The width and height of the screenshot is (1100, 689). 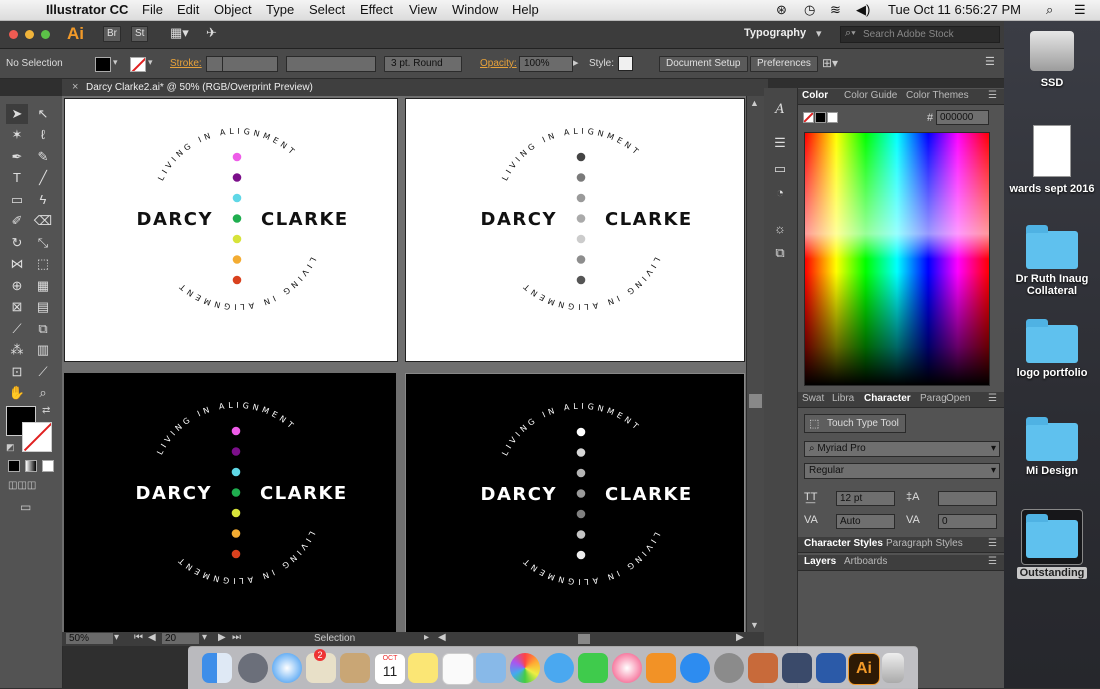 What do you see at coordinates (43, 243) in the screenshot?
I see `scale-tool-icon: ⤡` at bounding box center [43, 243].